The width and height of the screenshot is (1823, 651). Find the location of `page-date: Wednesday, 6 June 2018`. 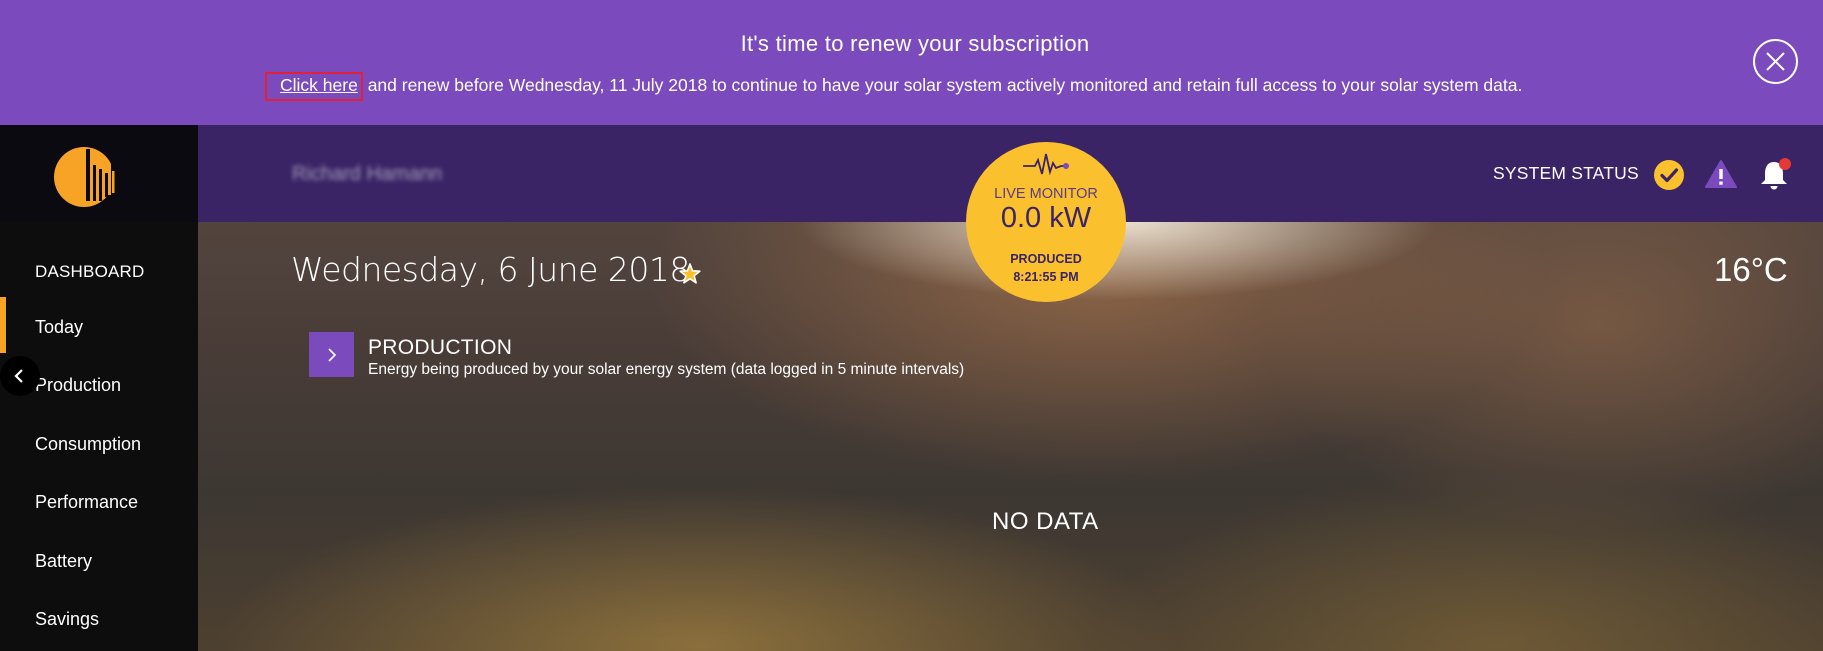

page-date: Wednesday, 6 June 2018 is located at coordinates (490, 269).